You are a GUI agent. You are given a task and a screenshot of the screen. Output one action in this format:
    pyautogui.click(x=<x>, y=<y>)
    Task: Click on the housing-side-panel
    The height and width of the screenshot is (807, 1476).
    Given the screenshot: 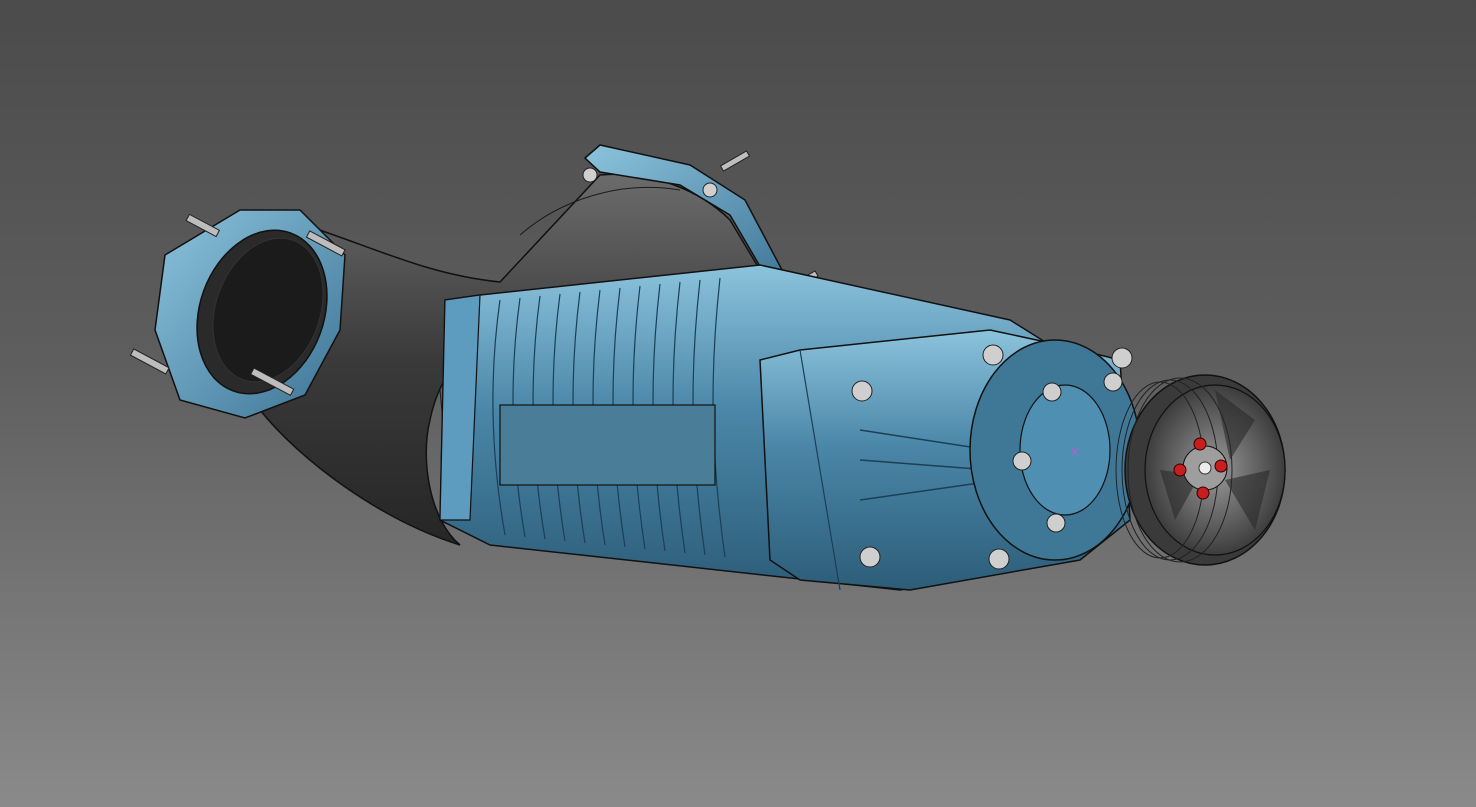 What is the action you would take?
    pyautogui.click(x=607, y=445)
    